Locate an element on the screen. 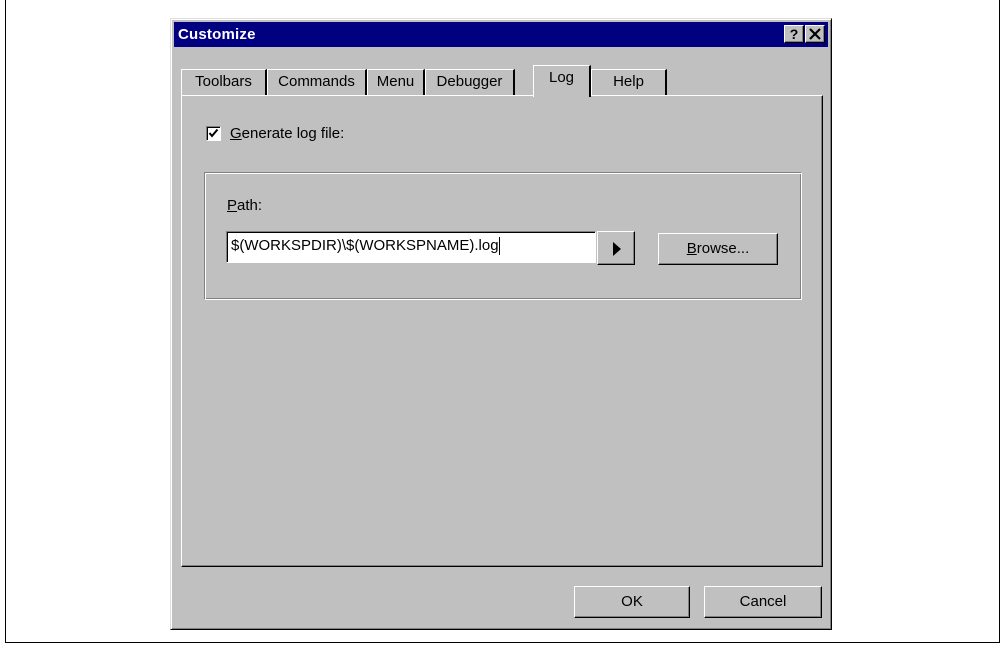 The height and width of the screenshot is (645, 1003). generate-log-checkbox is located at coordinates (213, 133).